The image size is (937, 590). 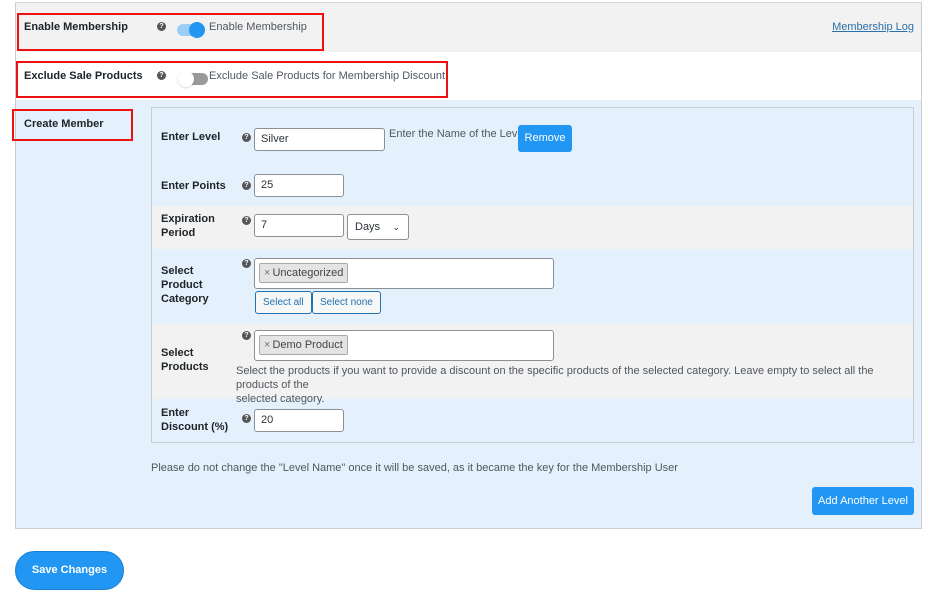 I want to click on enter-points-label: Enter Points, so click(x=193, y=186).